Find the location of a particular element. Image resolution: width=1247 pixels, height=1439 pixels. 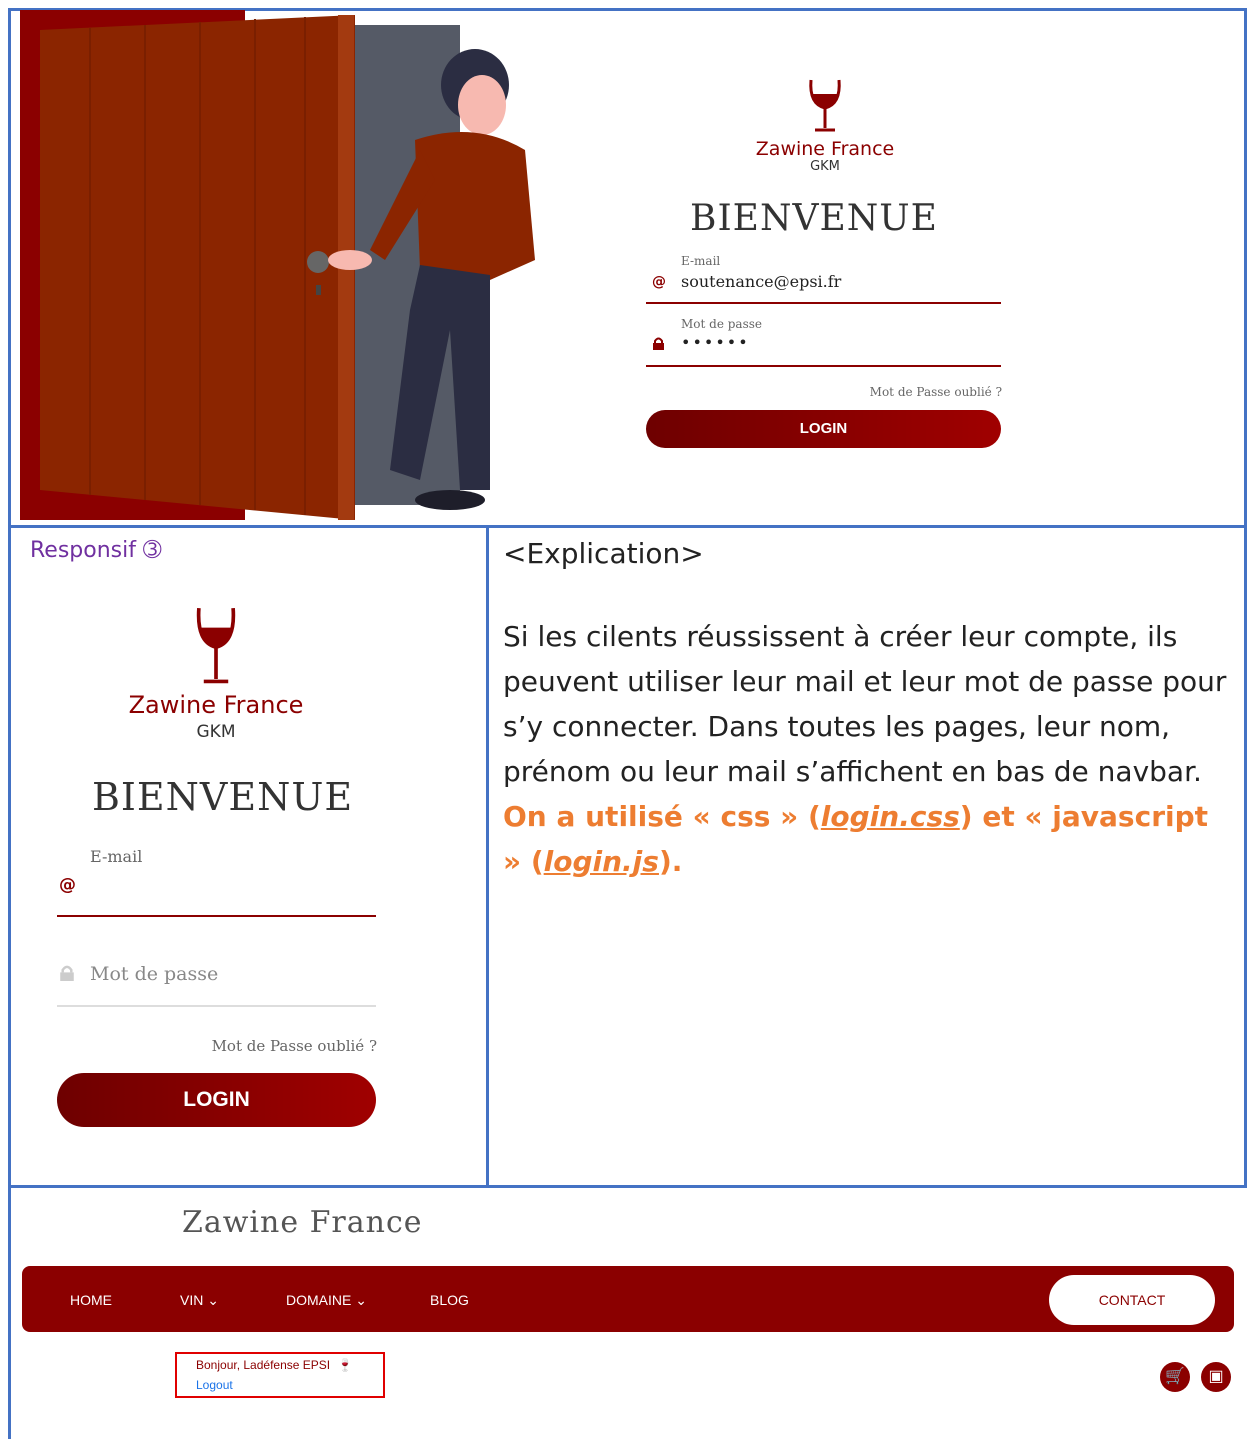

explanation-title: <Explication> is located at coordinates (603, 553).